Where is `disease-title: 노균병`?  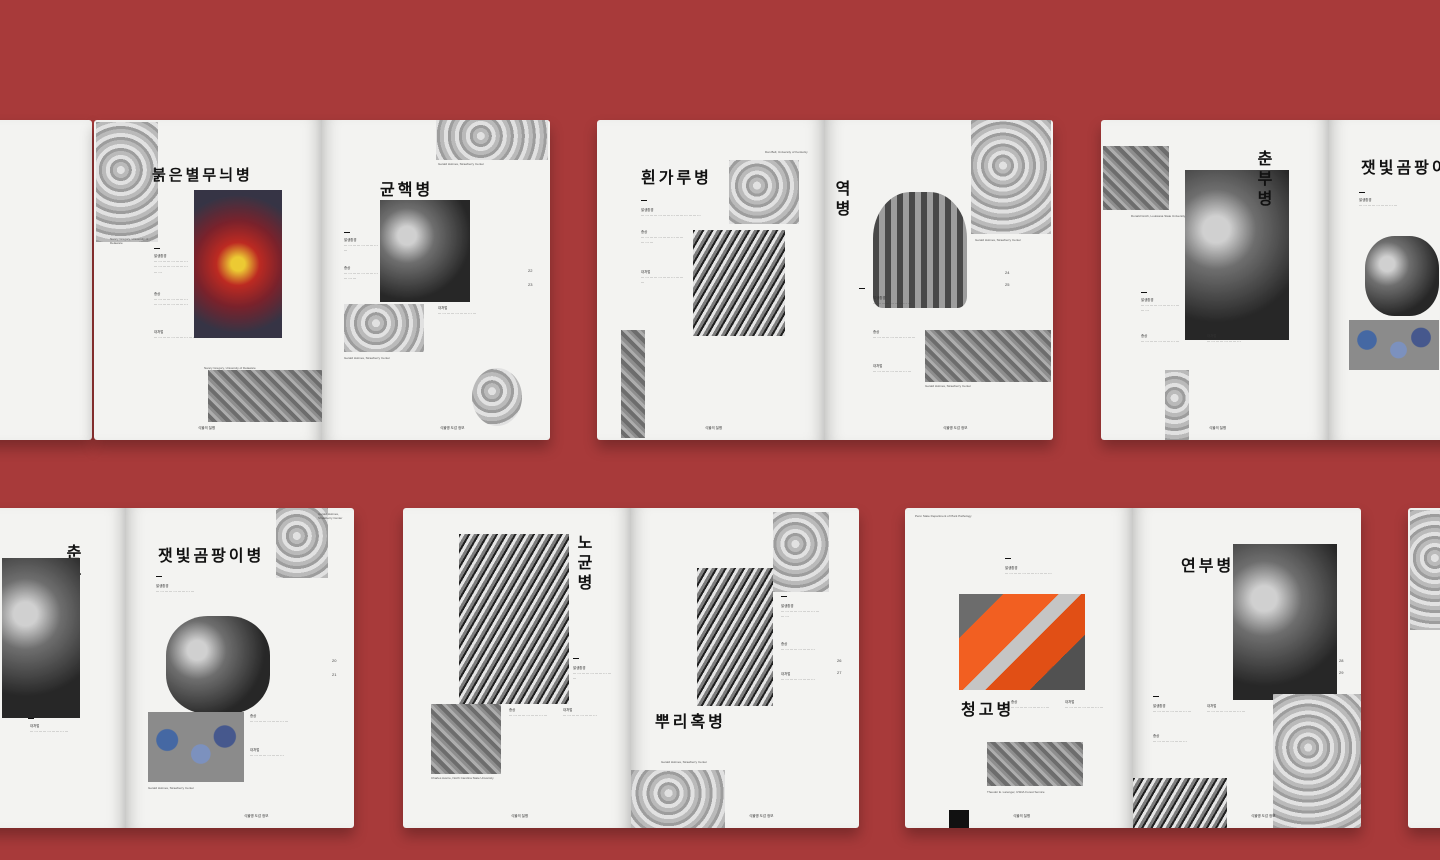
disease-title: 노균병 is located at coordinates (583, 564).